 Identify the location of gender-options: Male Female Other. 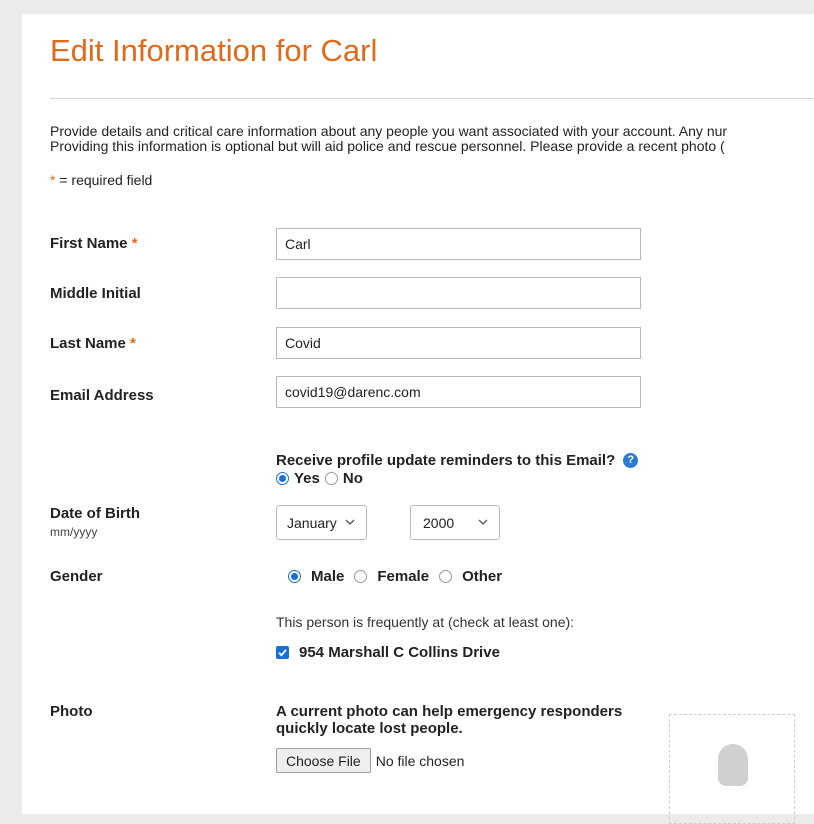
(395, 576).